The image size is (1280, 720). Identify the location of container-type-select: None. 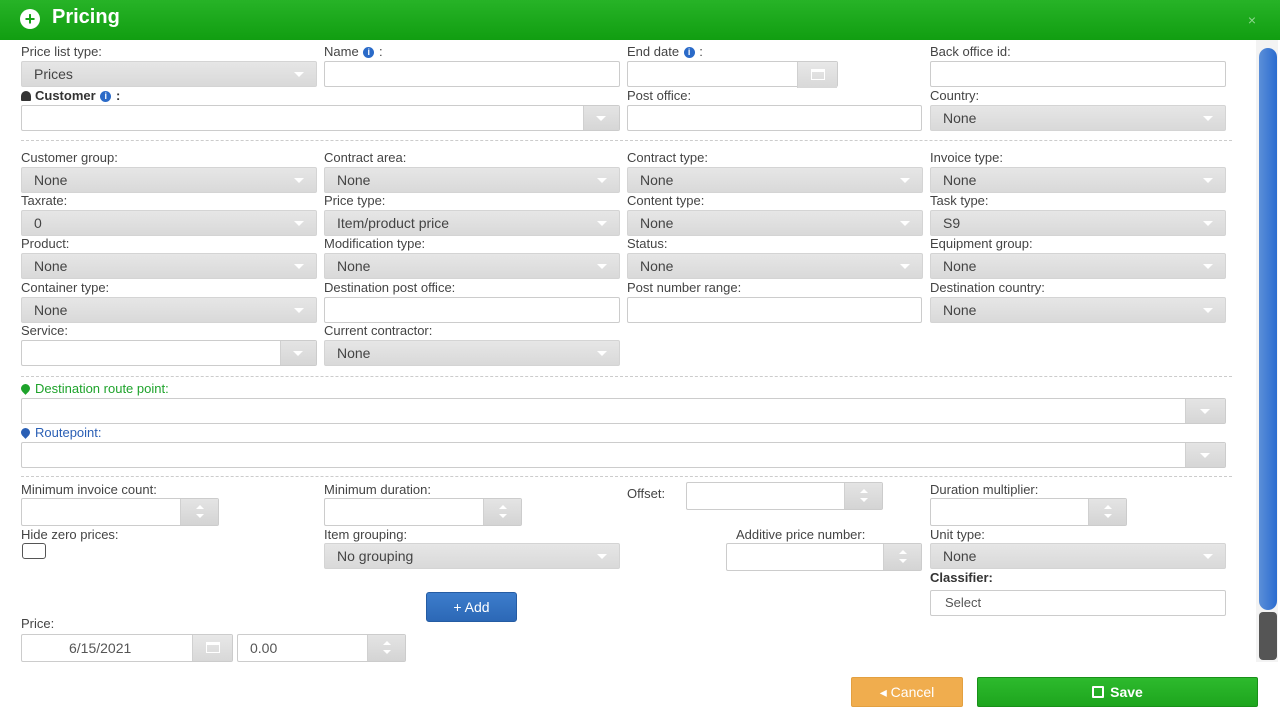
(169, 310).